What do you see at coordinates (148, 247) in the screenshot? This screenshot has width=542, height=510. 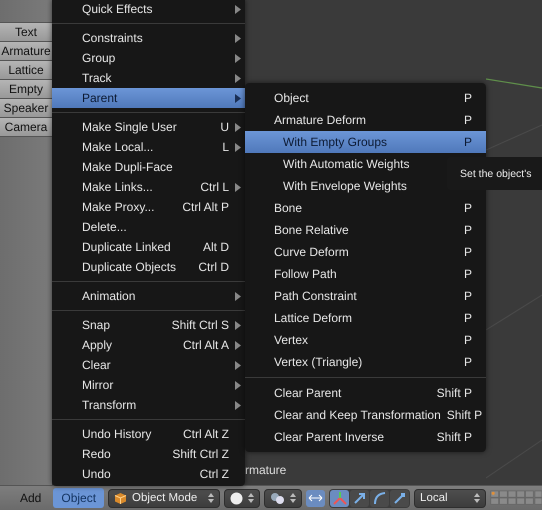 I see `menu-item: Duplicate Linked Alt D` at bounding box center [148, 247].